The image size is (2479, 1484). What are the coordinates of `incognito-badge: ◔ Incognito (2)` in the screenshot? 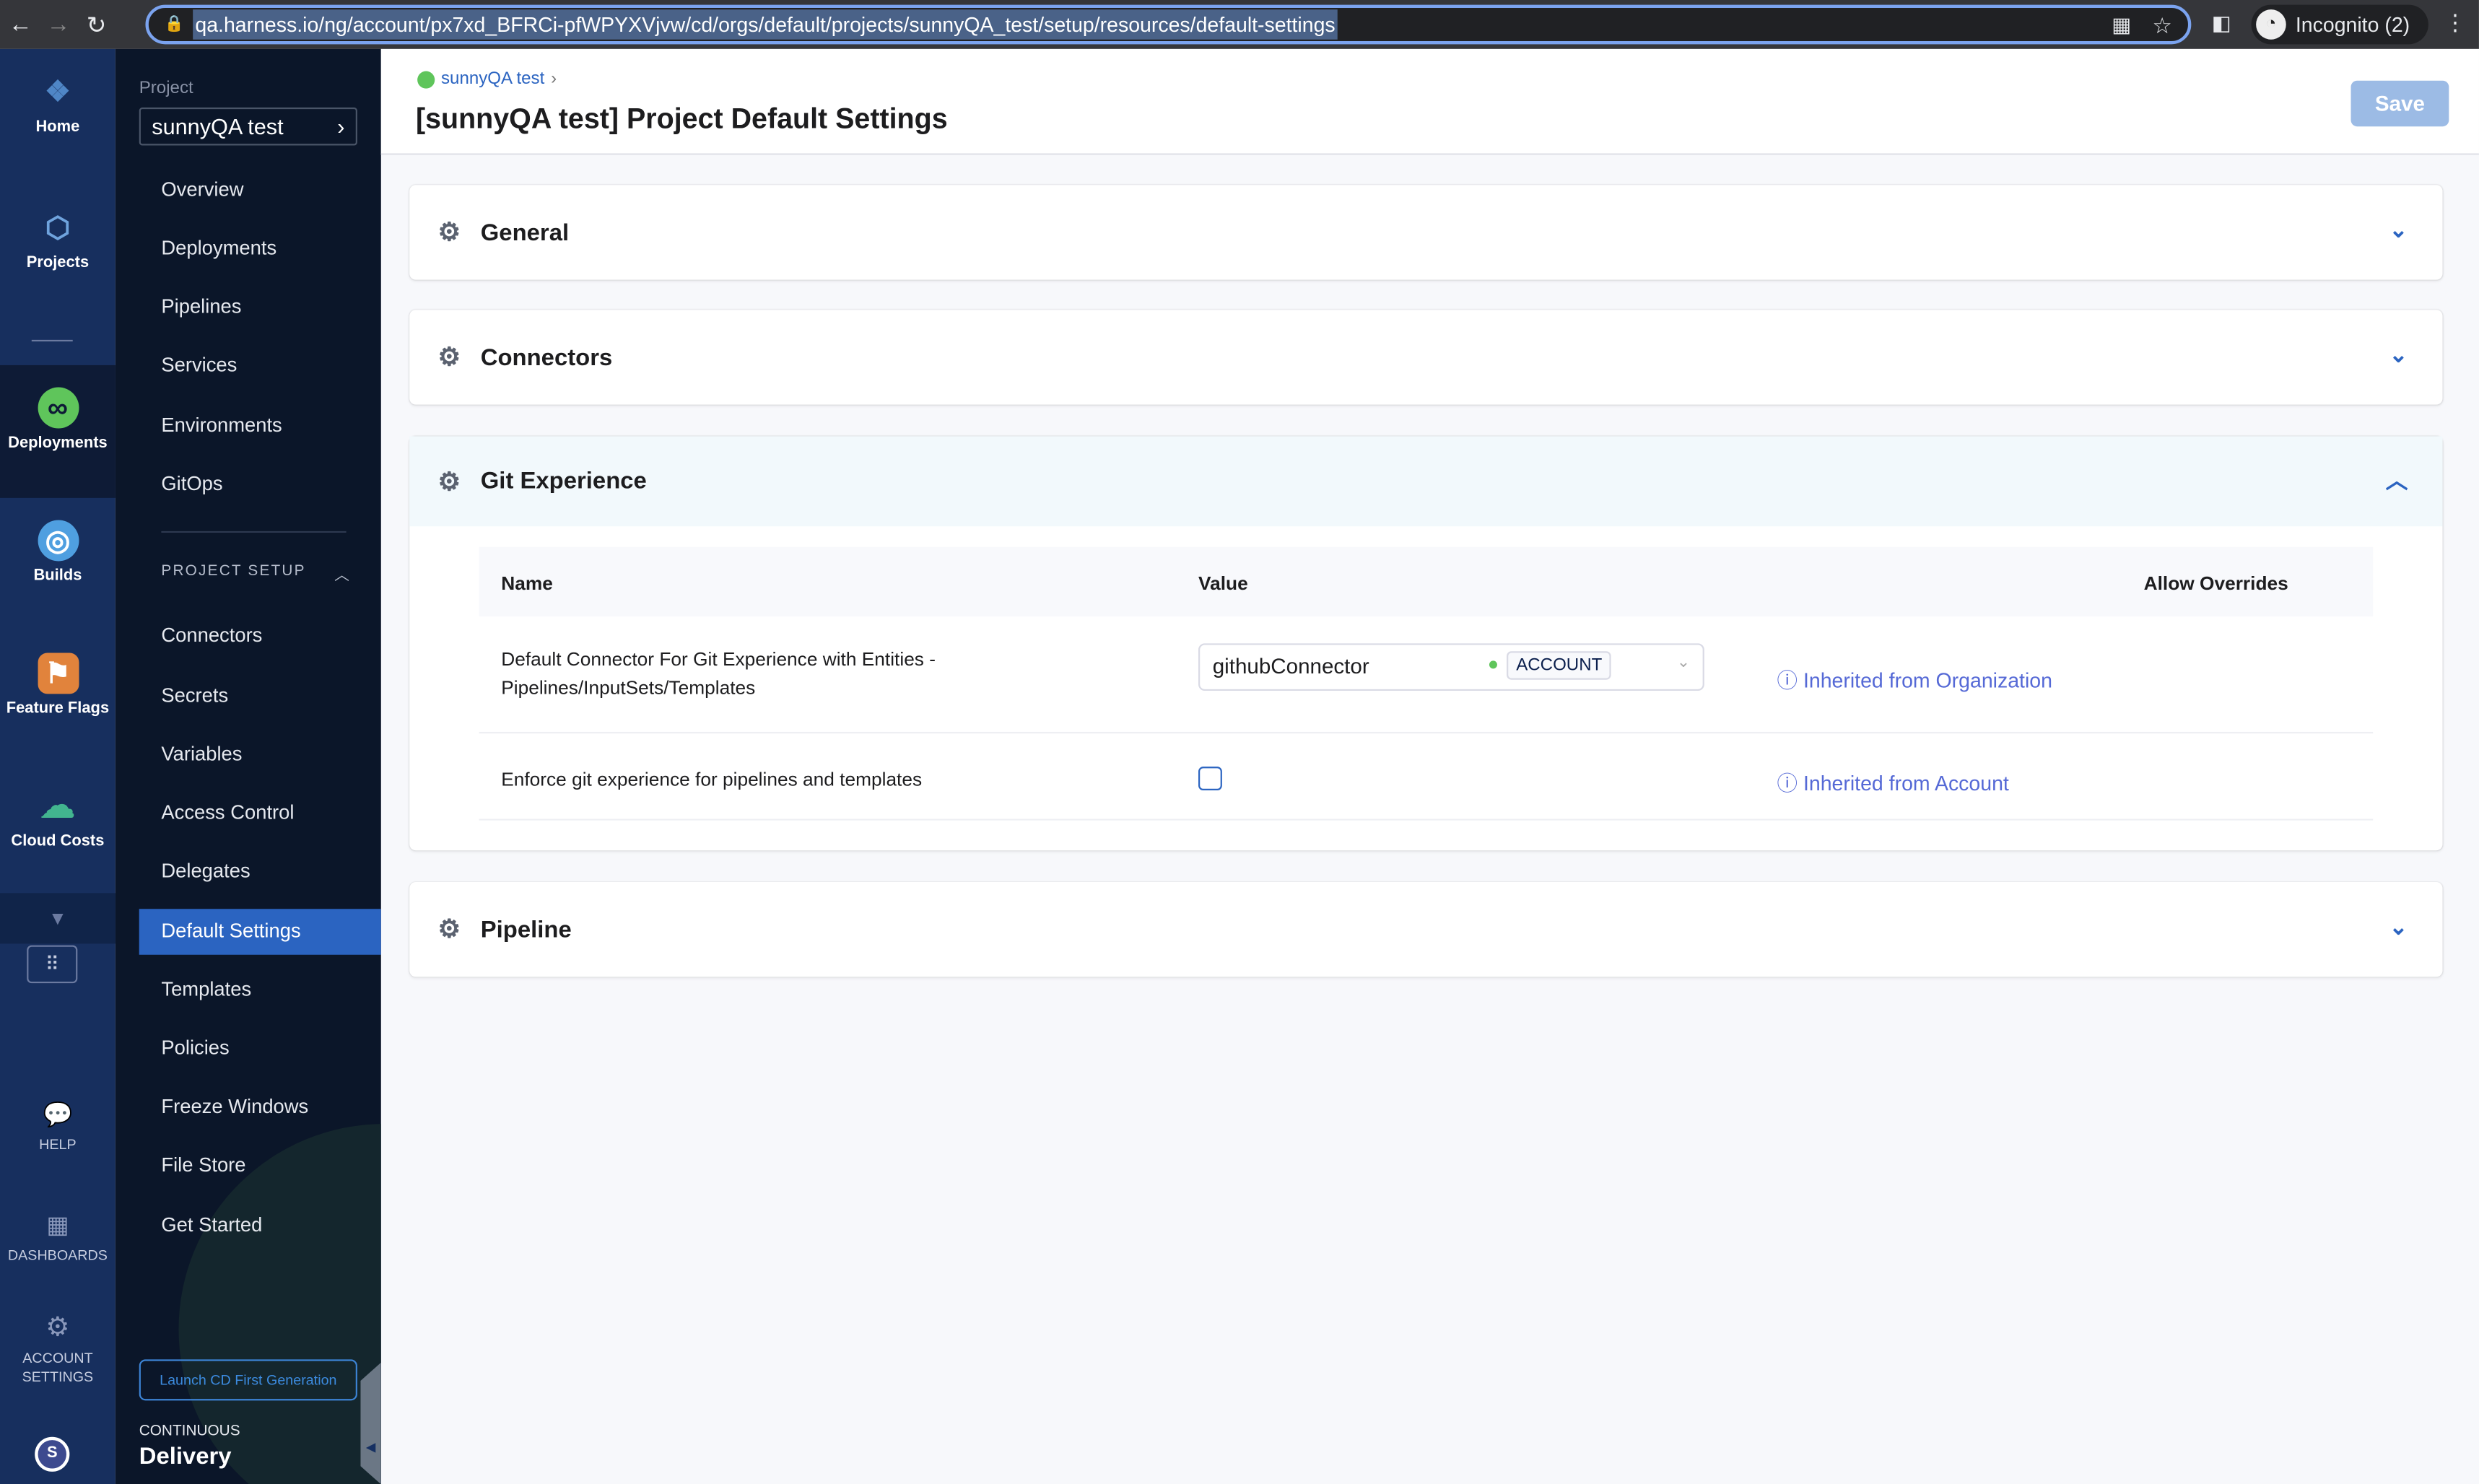 It's located at (2339, 24).